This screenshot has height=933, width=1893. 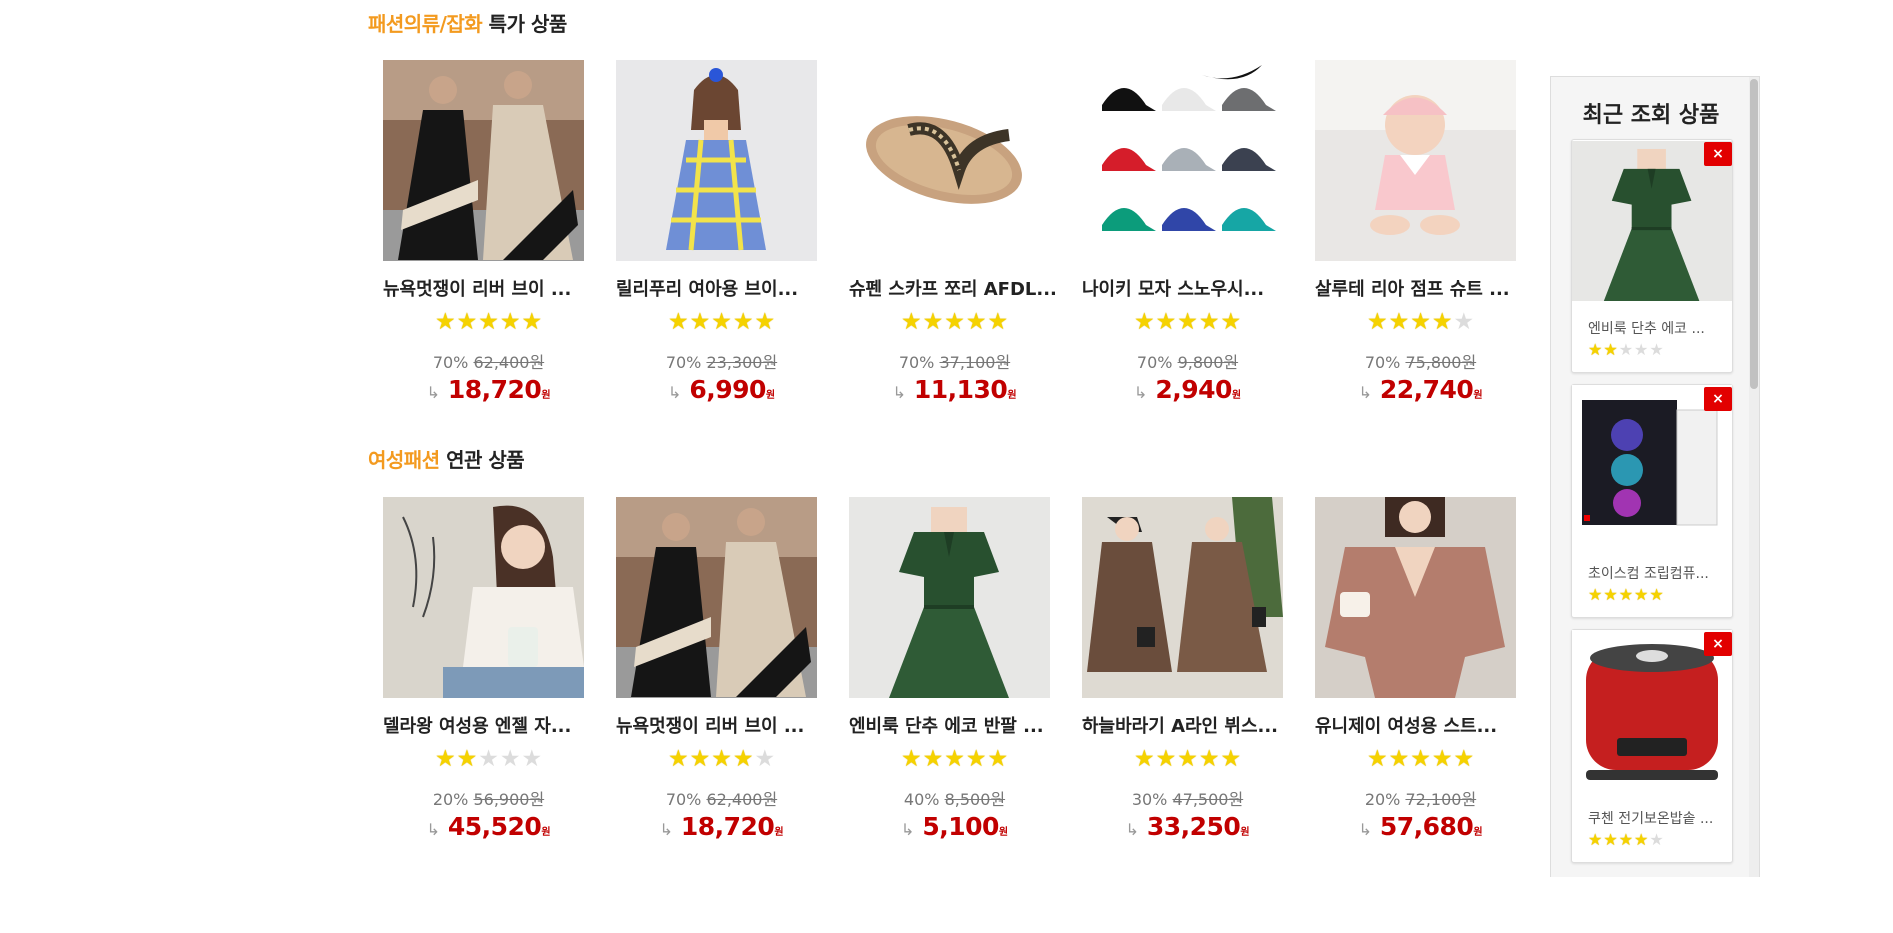 What do you see at coordinates (742, 362) in the screenshot?
I see `original-price: 23,300원` at bounding box center [742, 362].